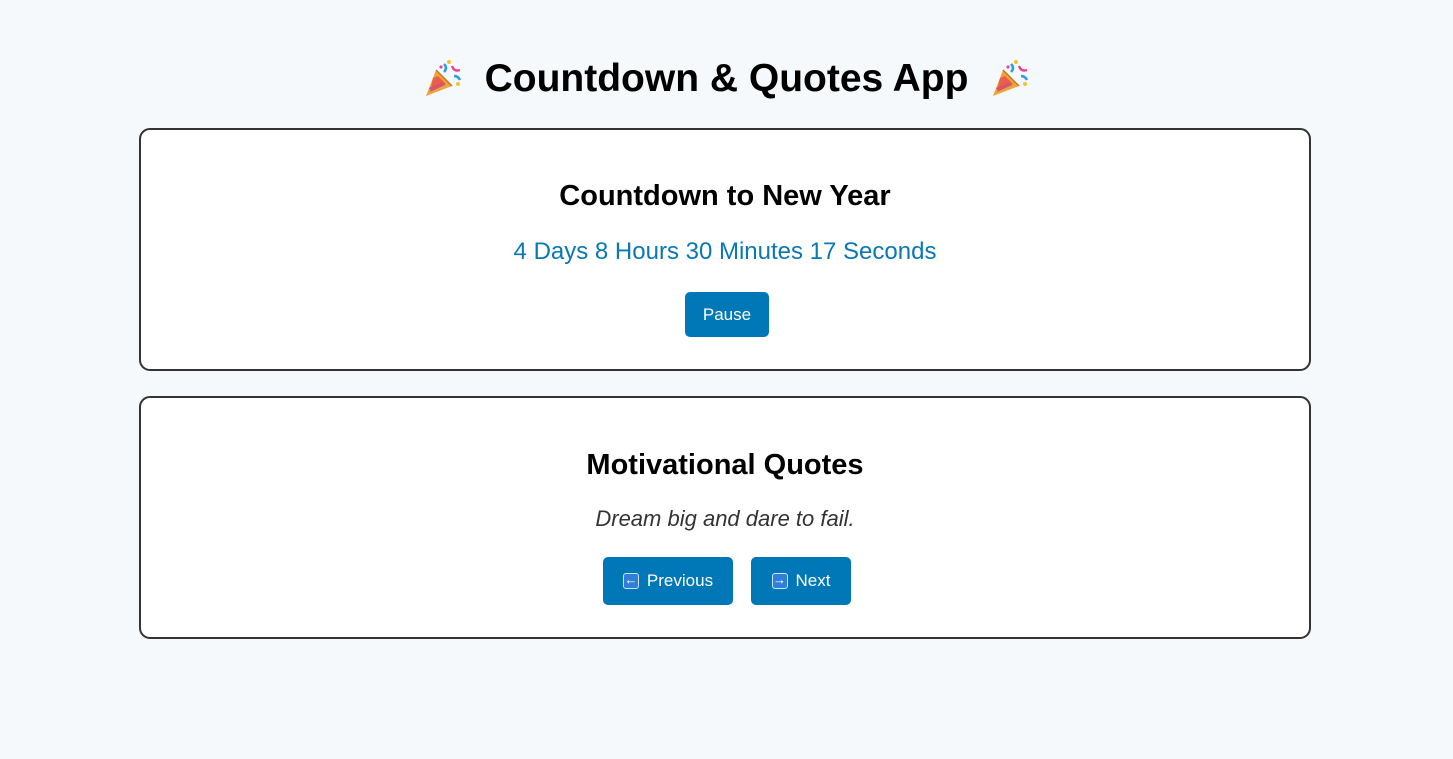  I want to click on previous-button-label: Previous, so click(680, 580).